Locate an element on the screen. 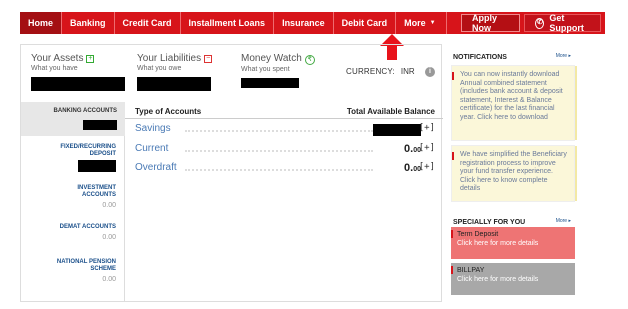 The height and width of the screenshot is (309, 628). promo-title: BILLPAY is located at coordinates (471, 270).